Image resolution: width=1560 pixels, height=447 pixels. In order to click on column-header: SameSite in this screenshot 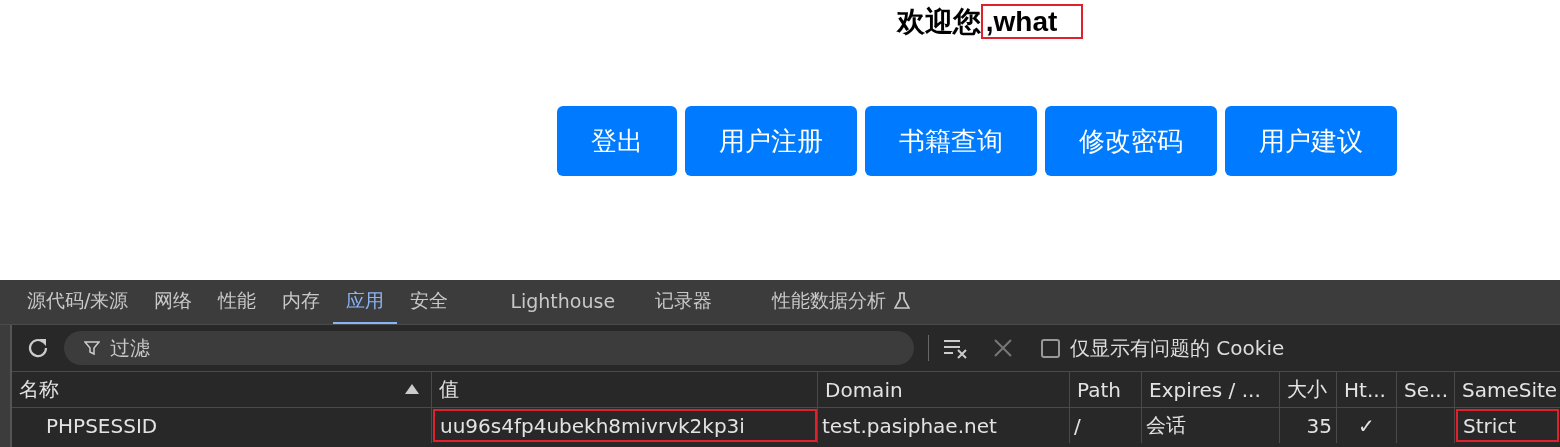, I will do `click(1507, 389)`.